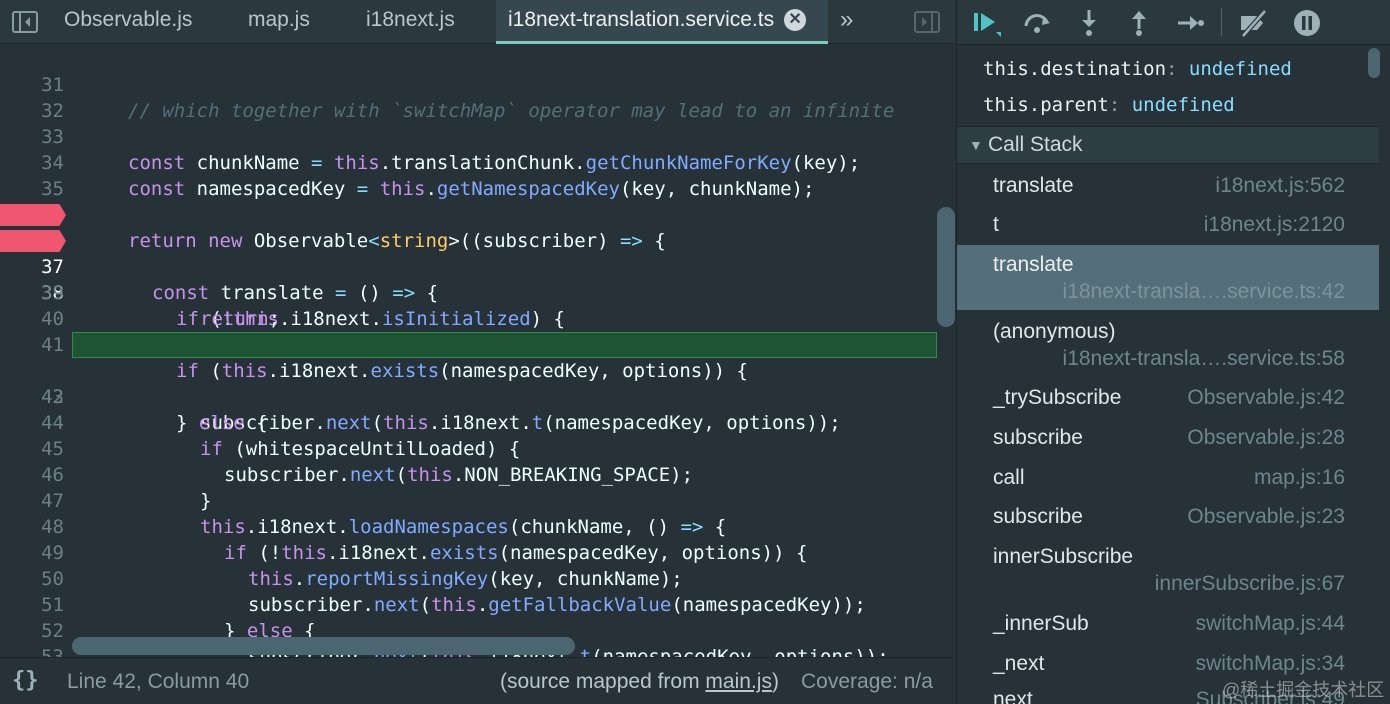 This screenshot has height=704, width=1390. What do you see at coordinates (279, 22) in the screenshot?
I see `tab-map-js: map.js` at bounding box center [279, 22].